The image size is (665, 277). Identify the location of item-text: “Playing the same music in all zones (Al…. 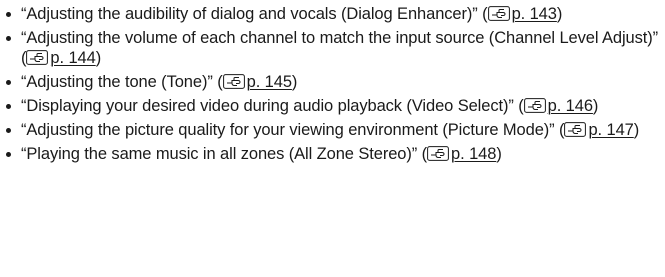
(224, 154).